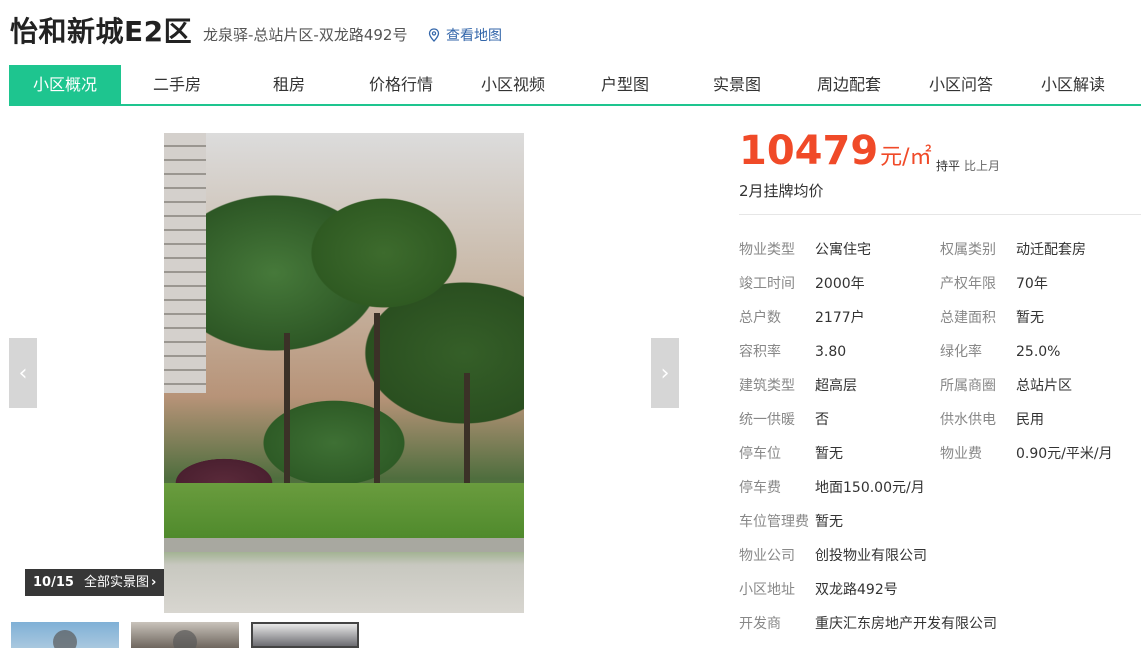  I want to click on tab-price-trend: 价格行情, so click(401, 84).